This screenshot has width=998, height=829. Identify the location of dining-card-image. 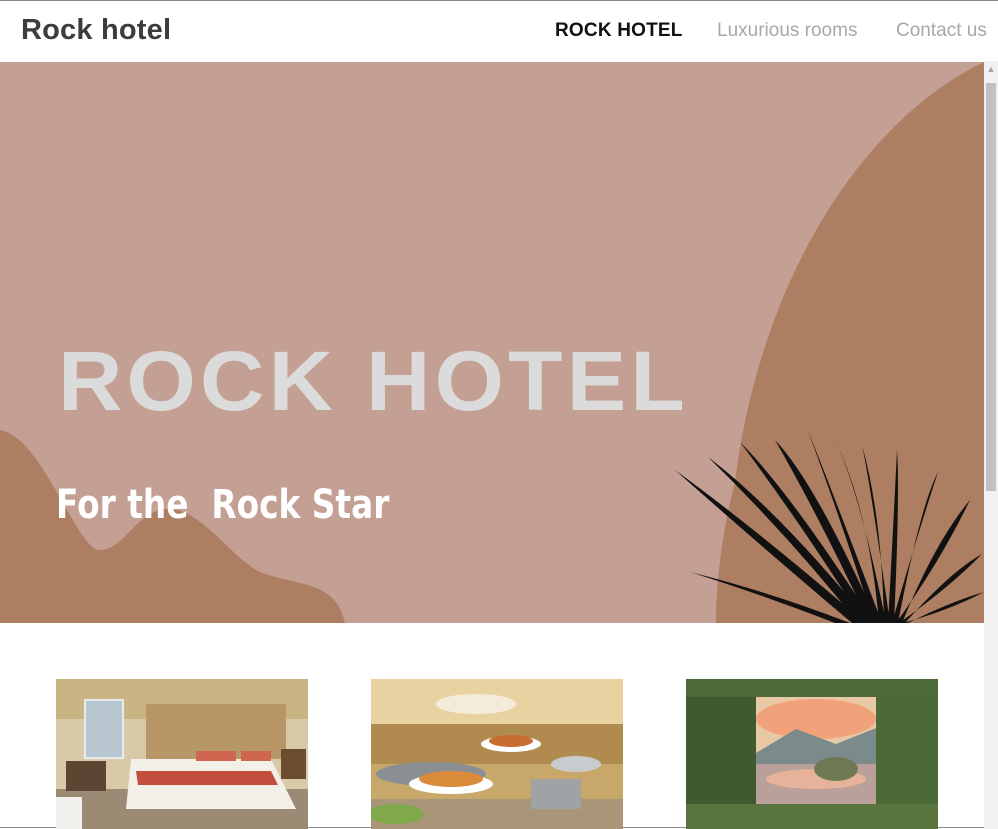
(497, 754).